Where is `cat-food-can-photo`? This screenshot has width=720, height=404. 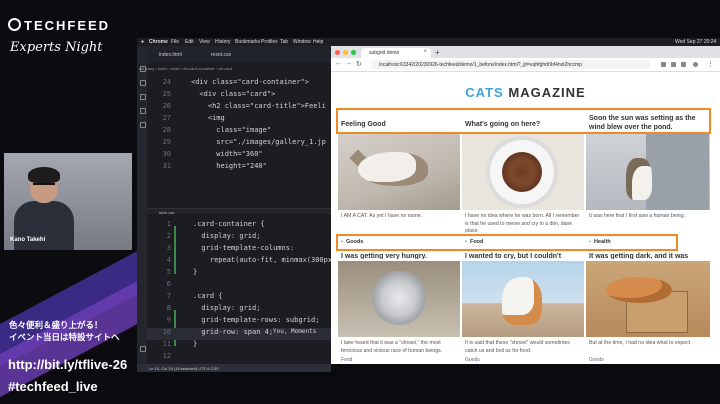
cat-food-can-photo is located at coordinates (399, 299).